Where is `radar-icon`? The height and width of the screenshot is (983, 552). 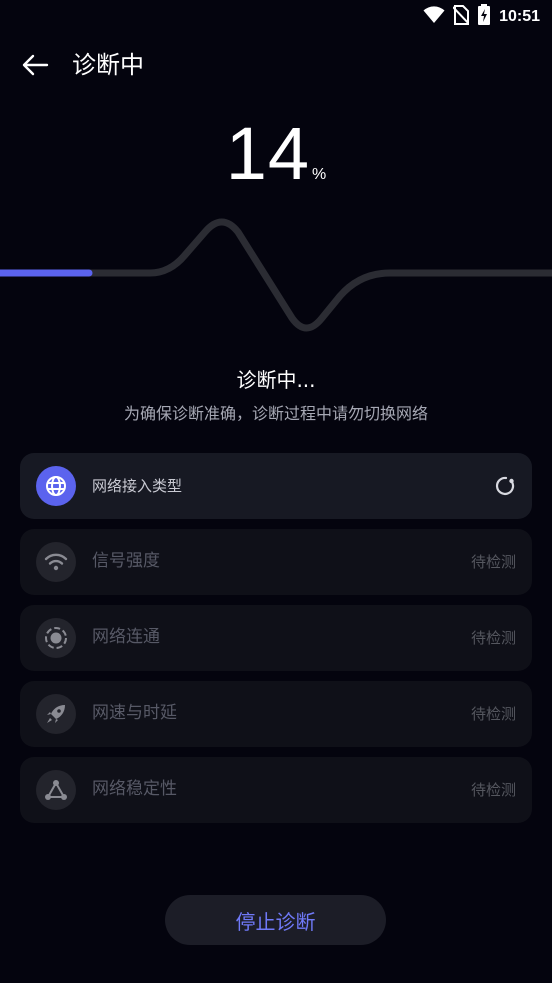
radar-icon is located at coordinates (56, 638).